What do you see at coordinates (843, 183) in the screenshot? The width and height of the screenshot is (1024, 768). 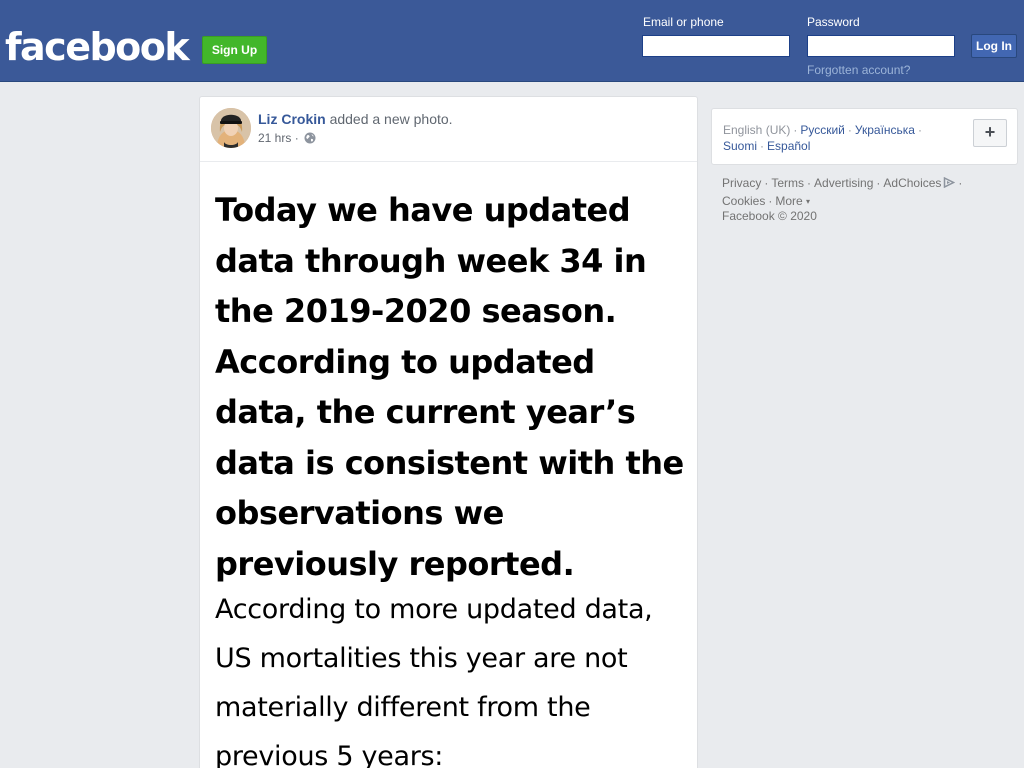 I see `advertising-link: Advertising` at bounding box center [843, 183].